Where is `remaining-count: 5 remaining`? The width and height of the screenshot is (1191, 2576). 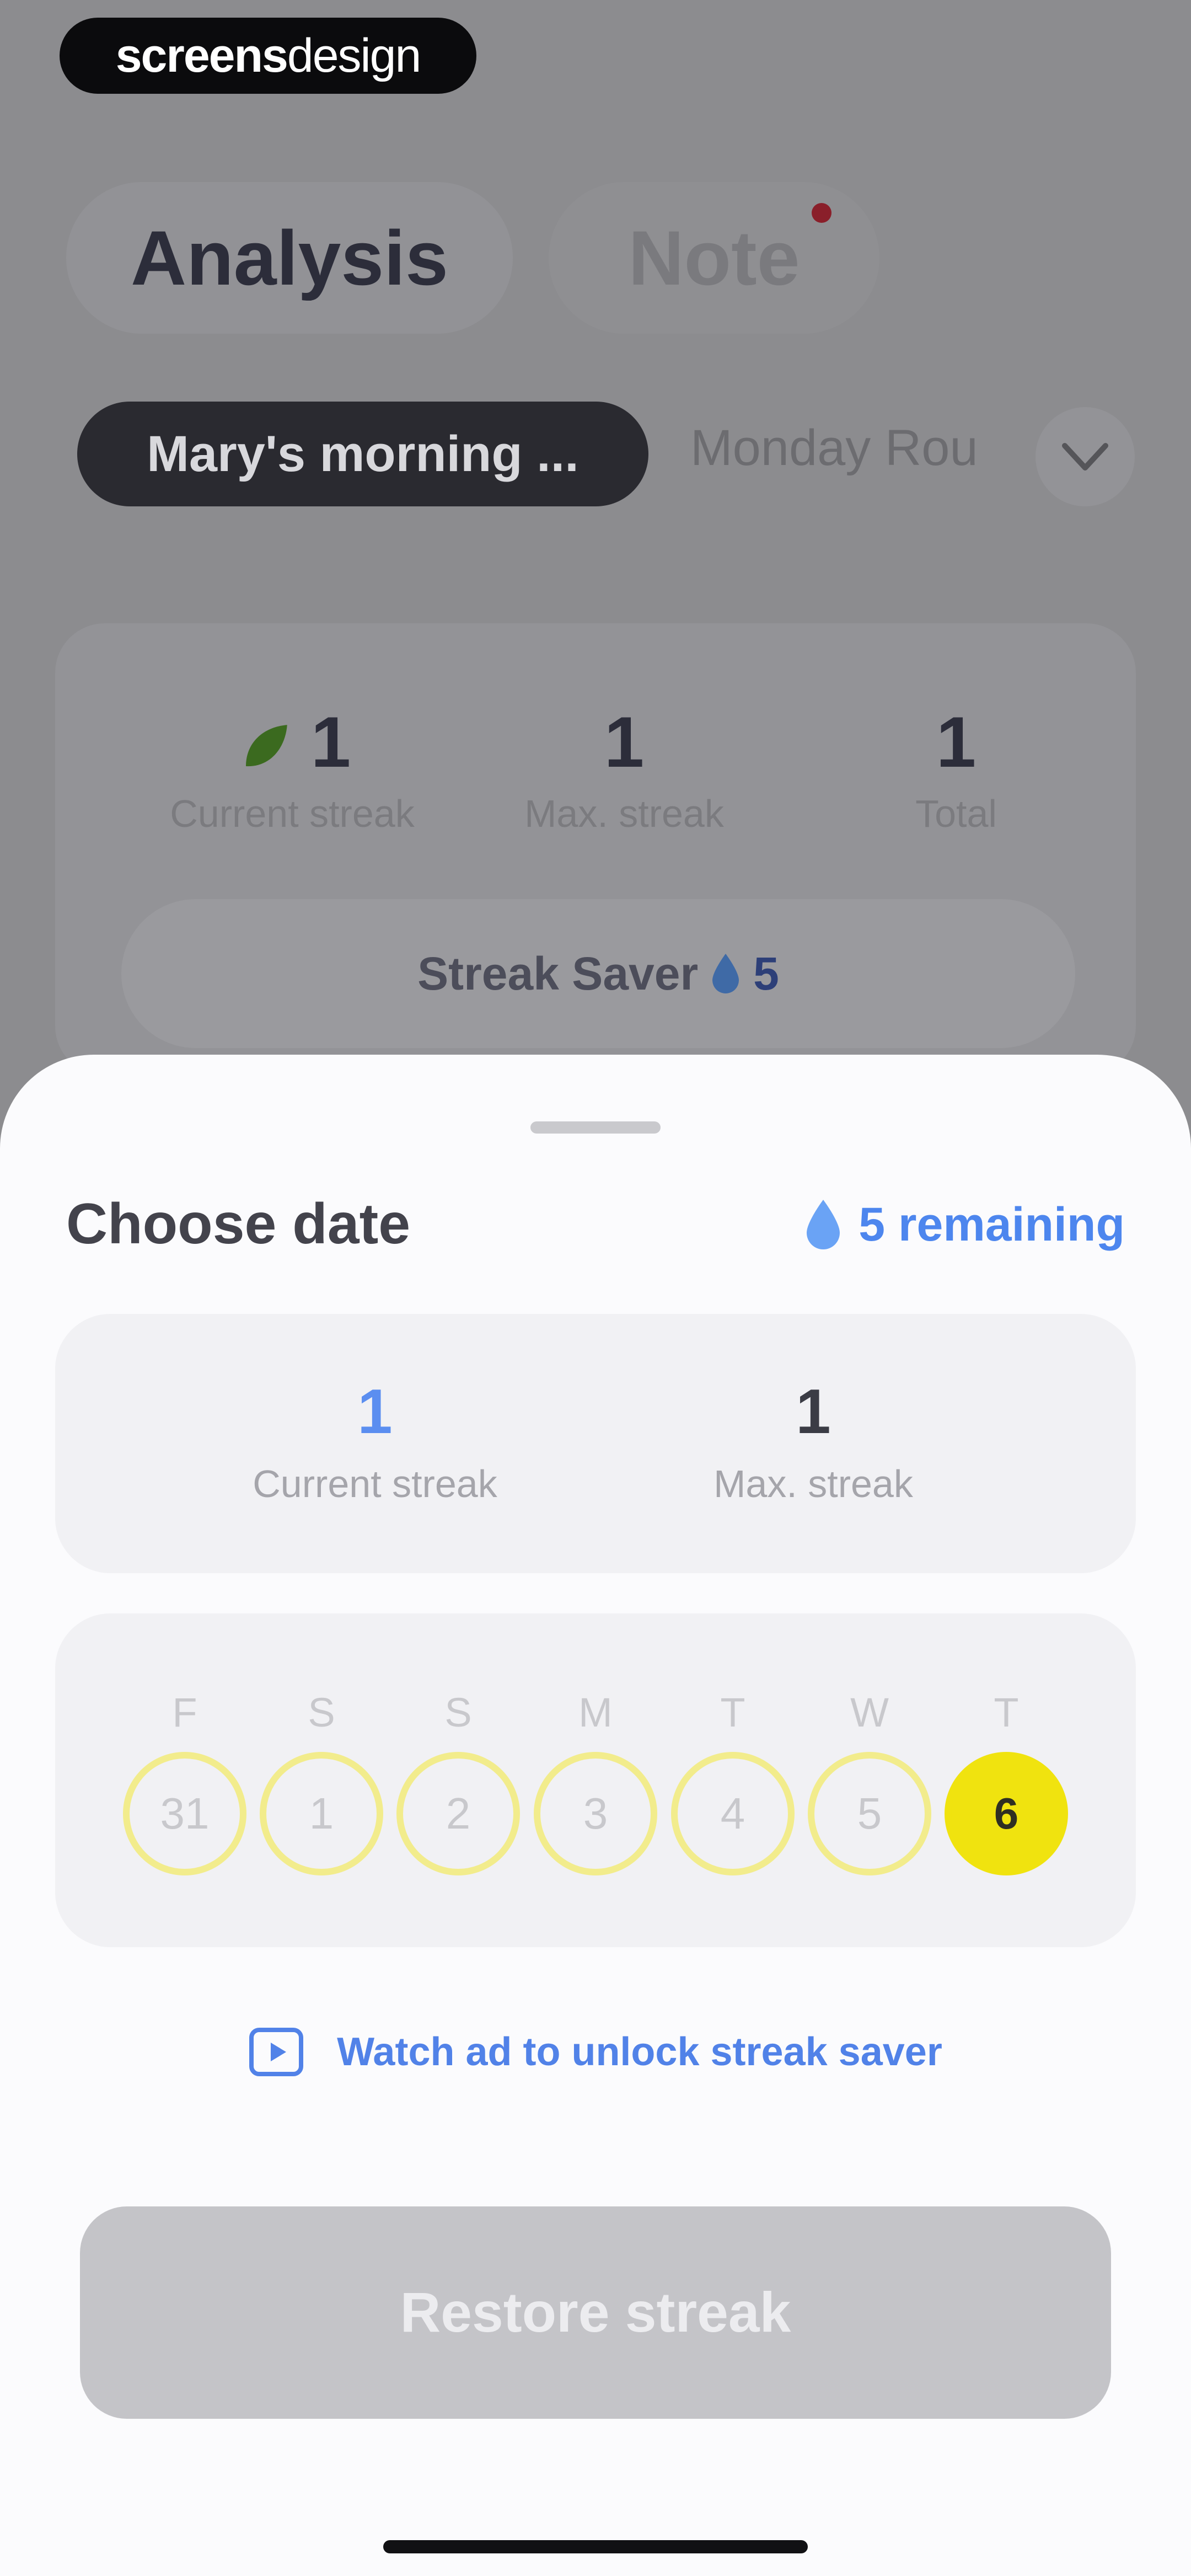
remaining-count: 5 remaining is located at coordinates (963, 1224).